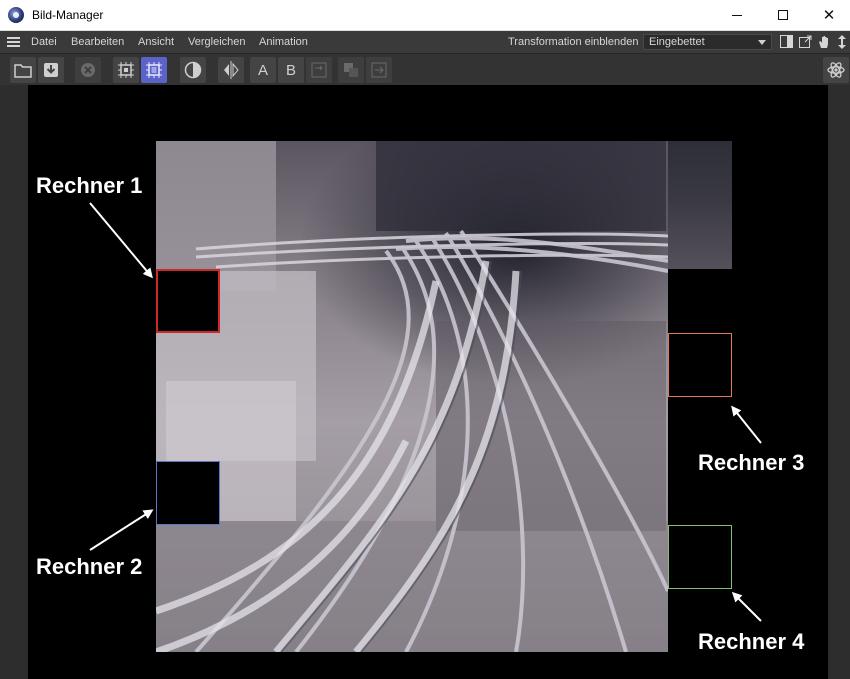  I want to click on menu-bearbeiten: Bearbeiten, so click(97, 42).